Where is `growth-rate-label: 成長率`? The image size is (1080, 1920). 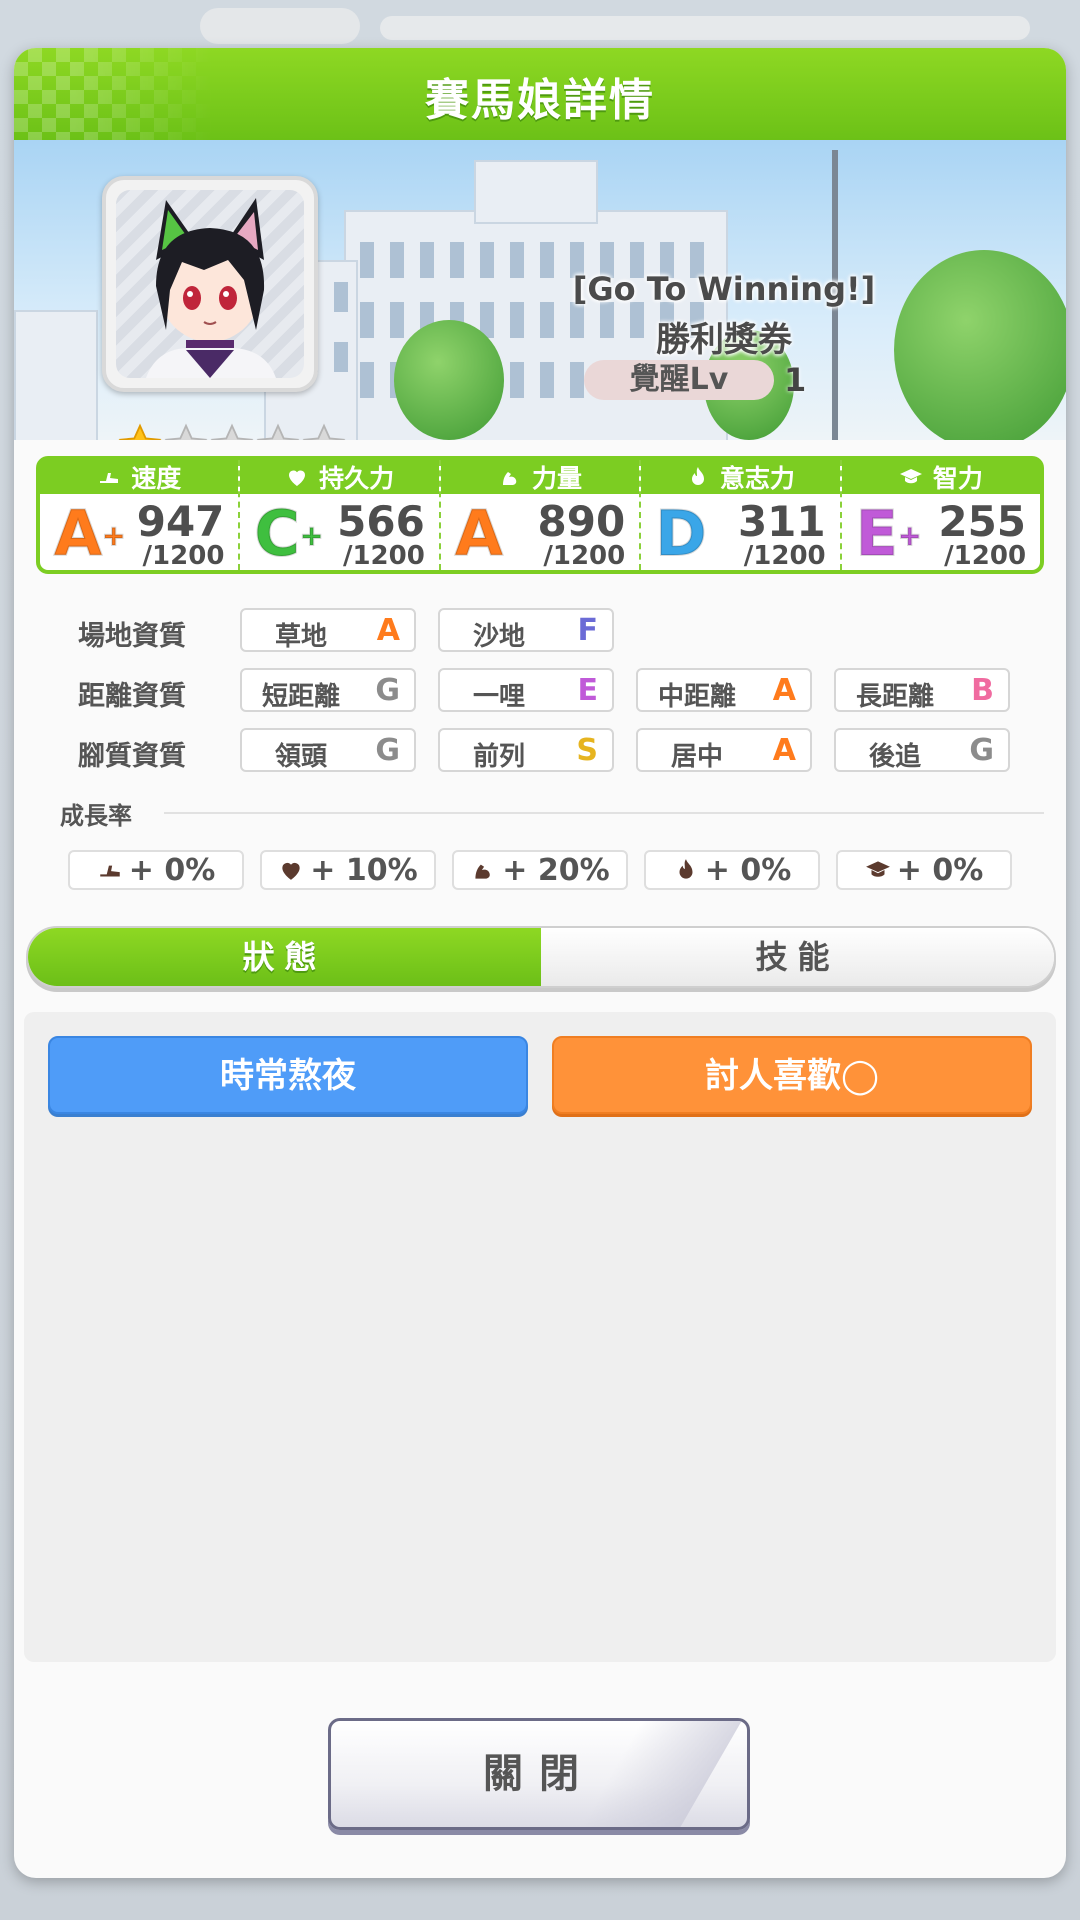 growth-rate-label: 成長率 is located at coordinates (96, 816).